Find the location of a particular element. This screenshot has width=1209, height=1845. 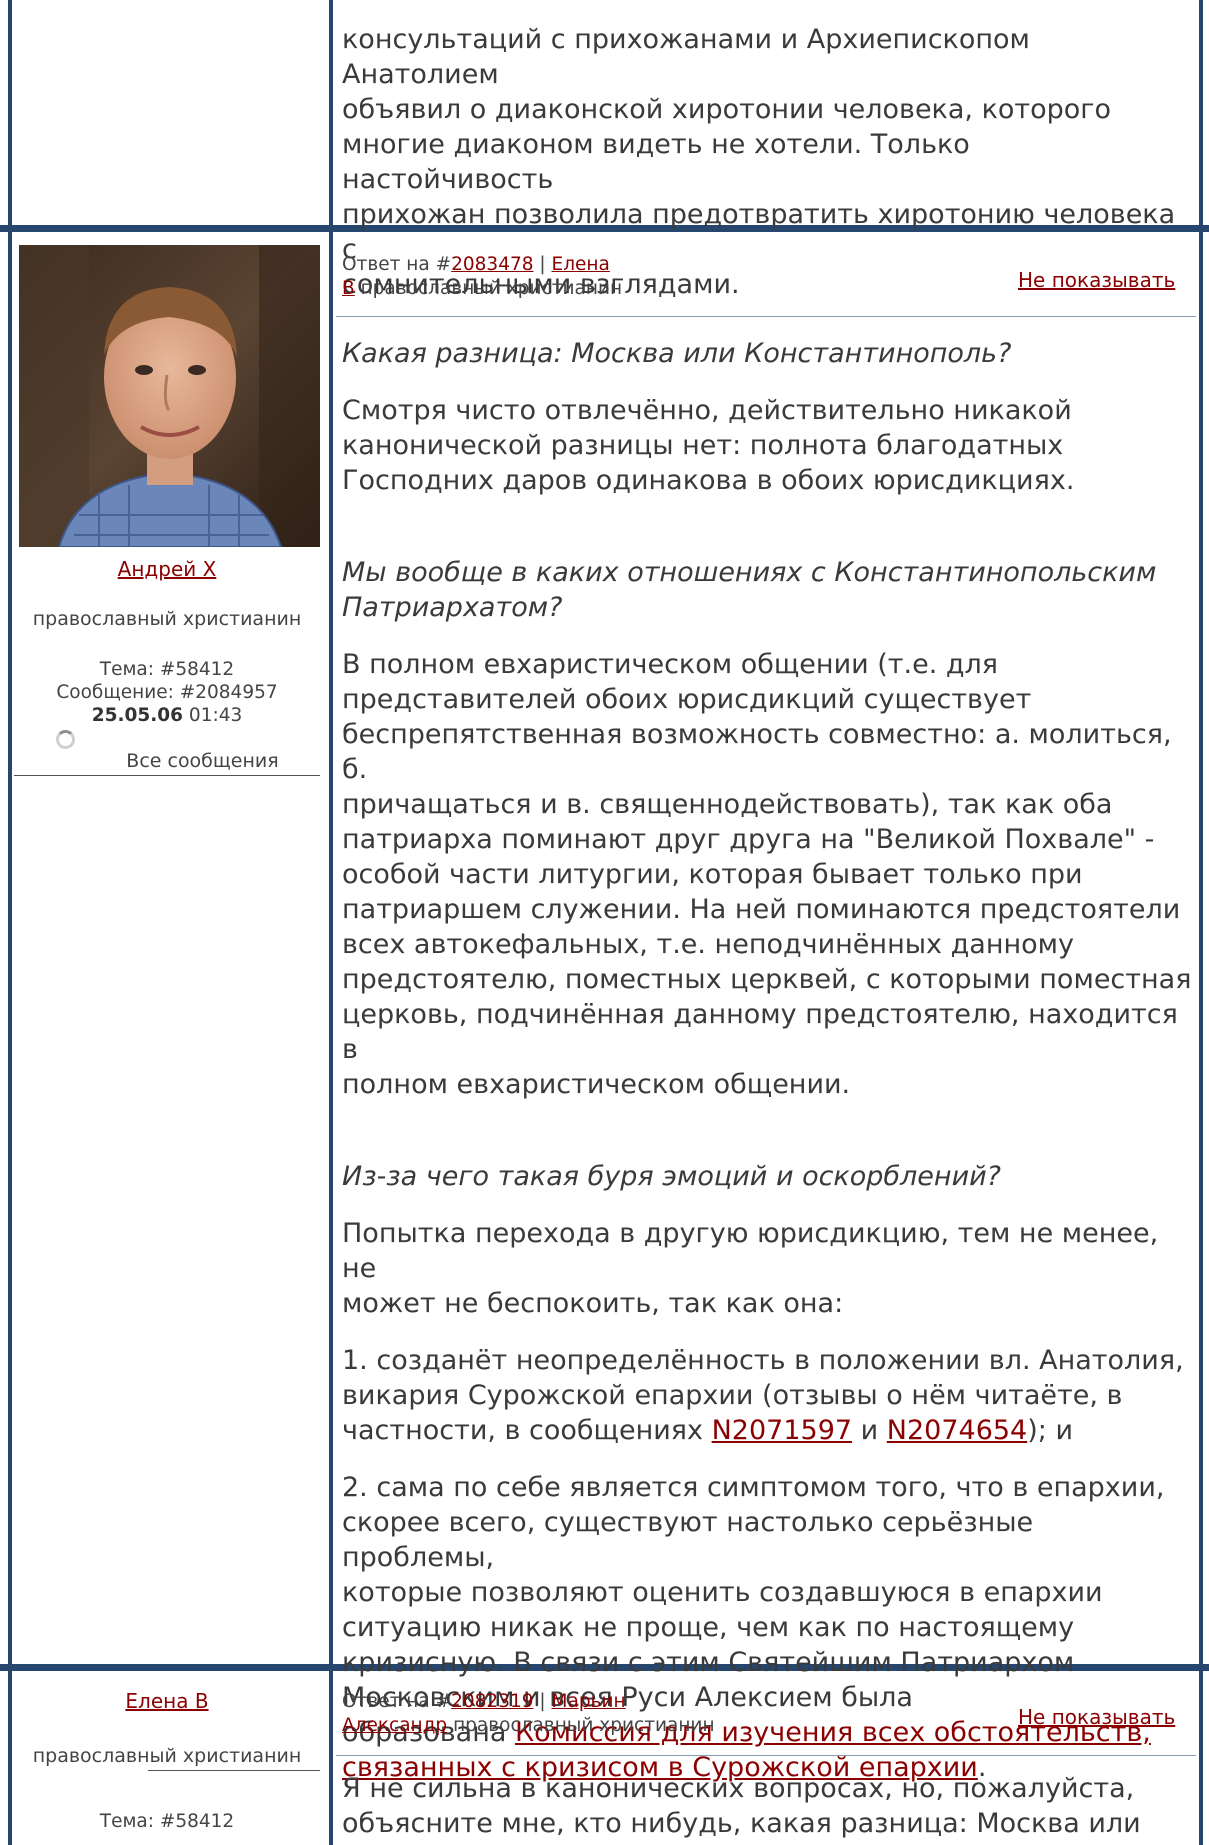

author-name: Елена В is located at coordinates (167, 1701).